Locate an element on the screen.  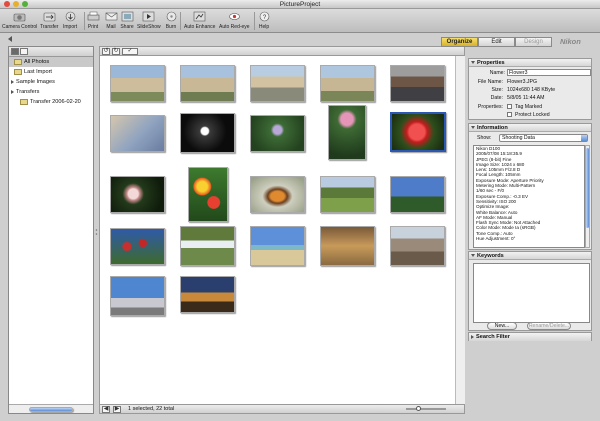
help-button: ? Help is located at coordinates (264, 20).